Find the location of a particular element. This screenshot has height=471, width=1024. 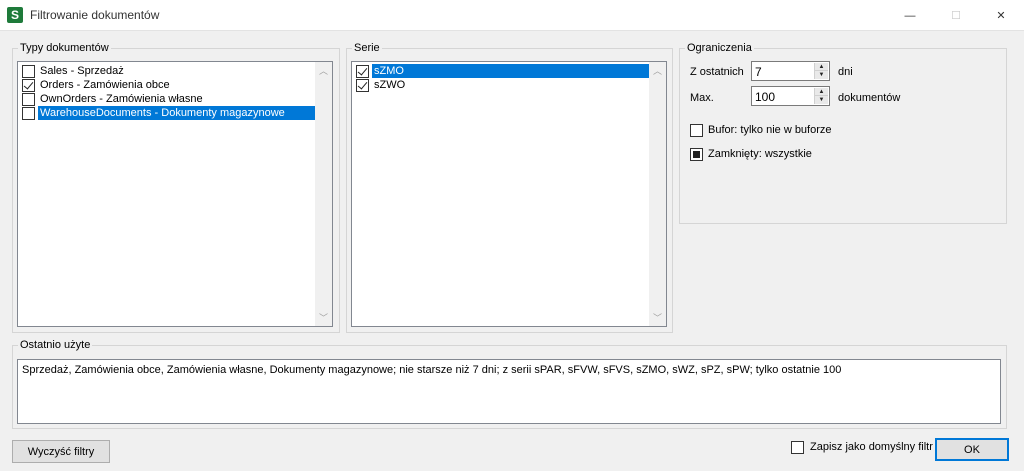

closed-label: Zamknięty: wszystkie is located at coordinates (760, 154).